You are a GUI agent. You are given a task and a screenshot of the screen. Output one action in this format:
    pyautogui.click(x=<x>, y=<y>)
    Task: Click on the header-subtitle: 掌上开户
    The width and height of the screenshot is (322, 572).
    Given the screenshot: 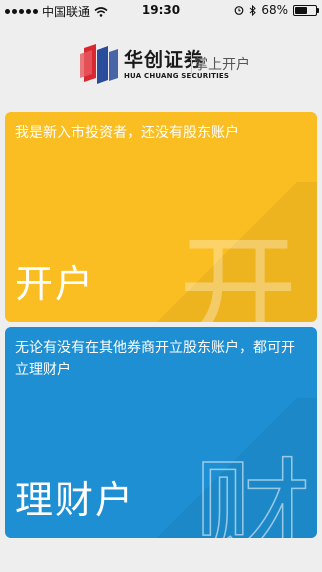 What is the action you would take?
    pyautogui.click(x=222, y=65)
    